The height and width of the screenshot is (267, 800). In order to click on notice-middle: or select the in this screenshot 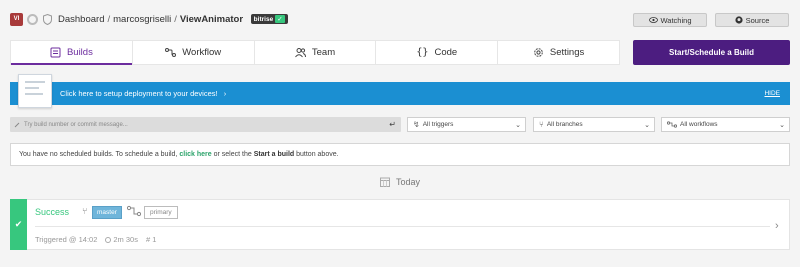, I will do `click(232, 154)`.